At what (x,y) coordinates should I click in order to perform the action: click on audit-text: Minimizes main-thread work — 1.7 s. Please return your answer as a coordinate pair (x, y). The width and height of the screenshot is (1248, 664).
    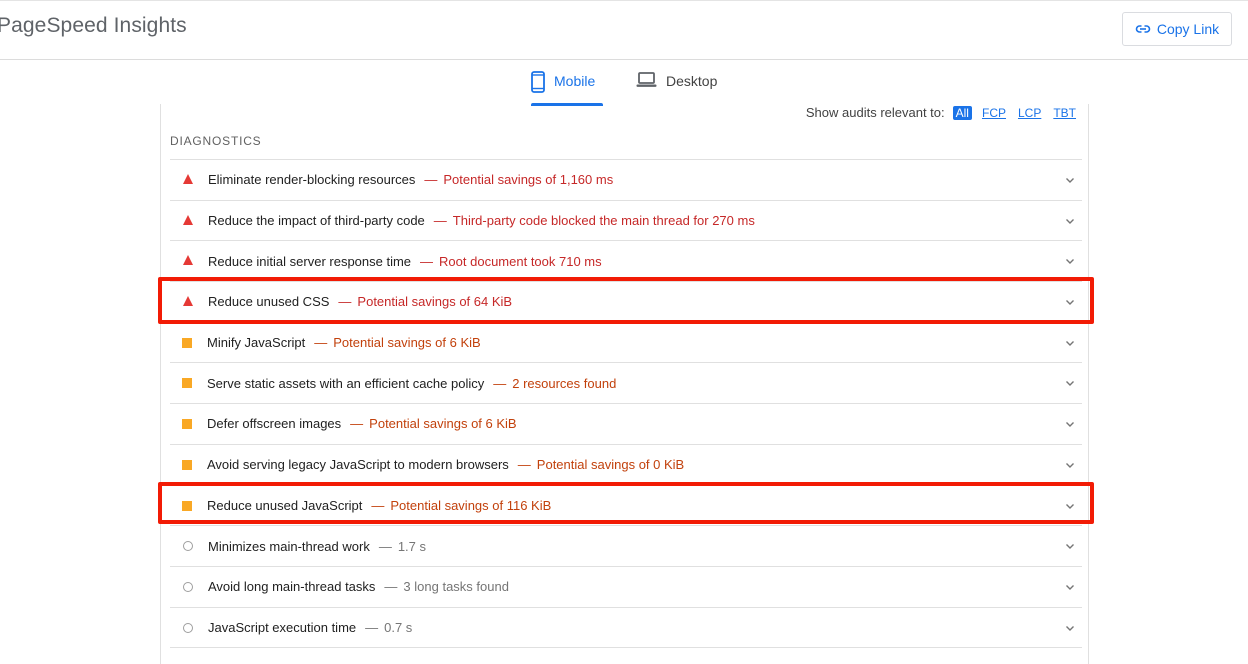
    Looking at the image, I should click on (317, 546).